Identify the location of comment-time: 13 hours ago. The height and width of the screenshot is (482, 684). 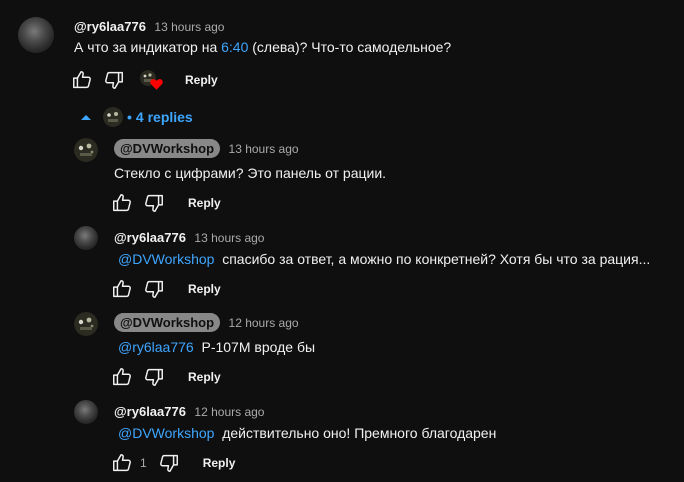
(189, 27).